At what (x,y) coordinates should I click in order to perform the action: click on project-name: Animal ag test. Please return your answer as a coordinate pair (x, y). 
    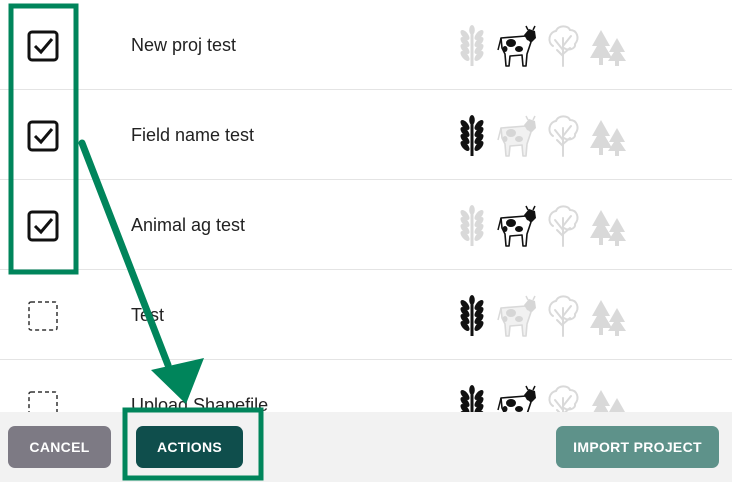
    Looking at the image, I should click on (188, 225).